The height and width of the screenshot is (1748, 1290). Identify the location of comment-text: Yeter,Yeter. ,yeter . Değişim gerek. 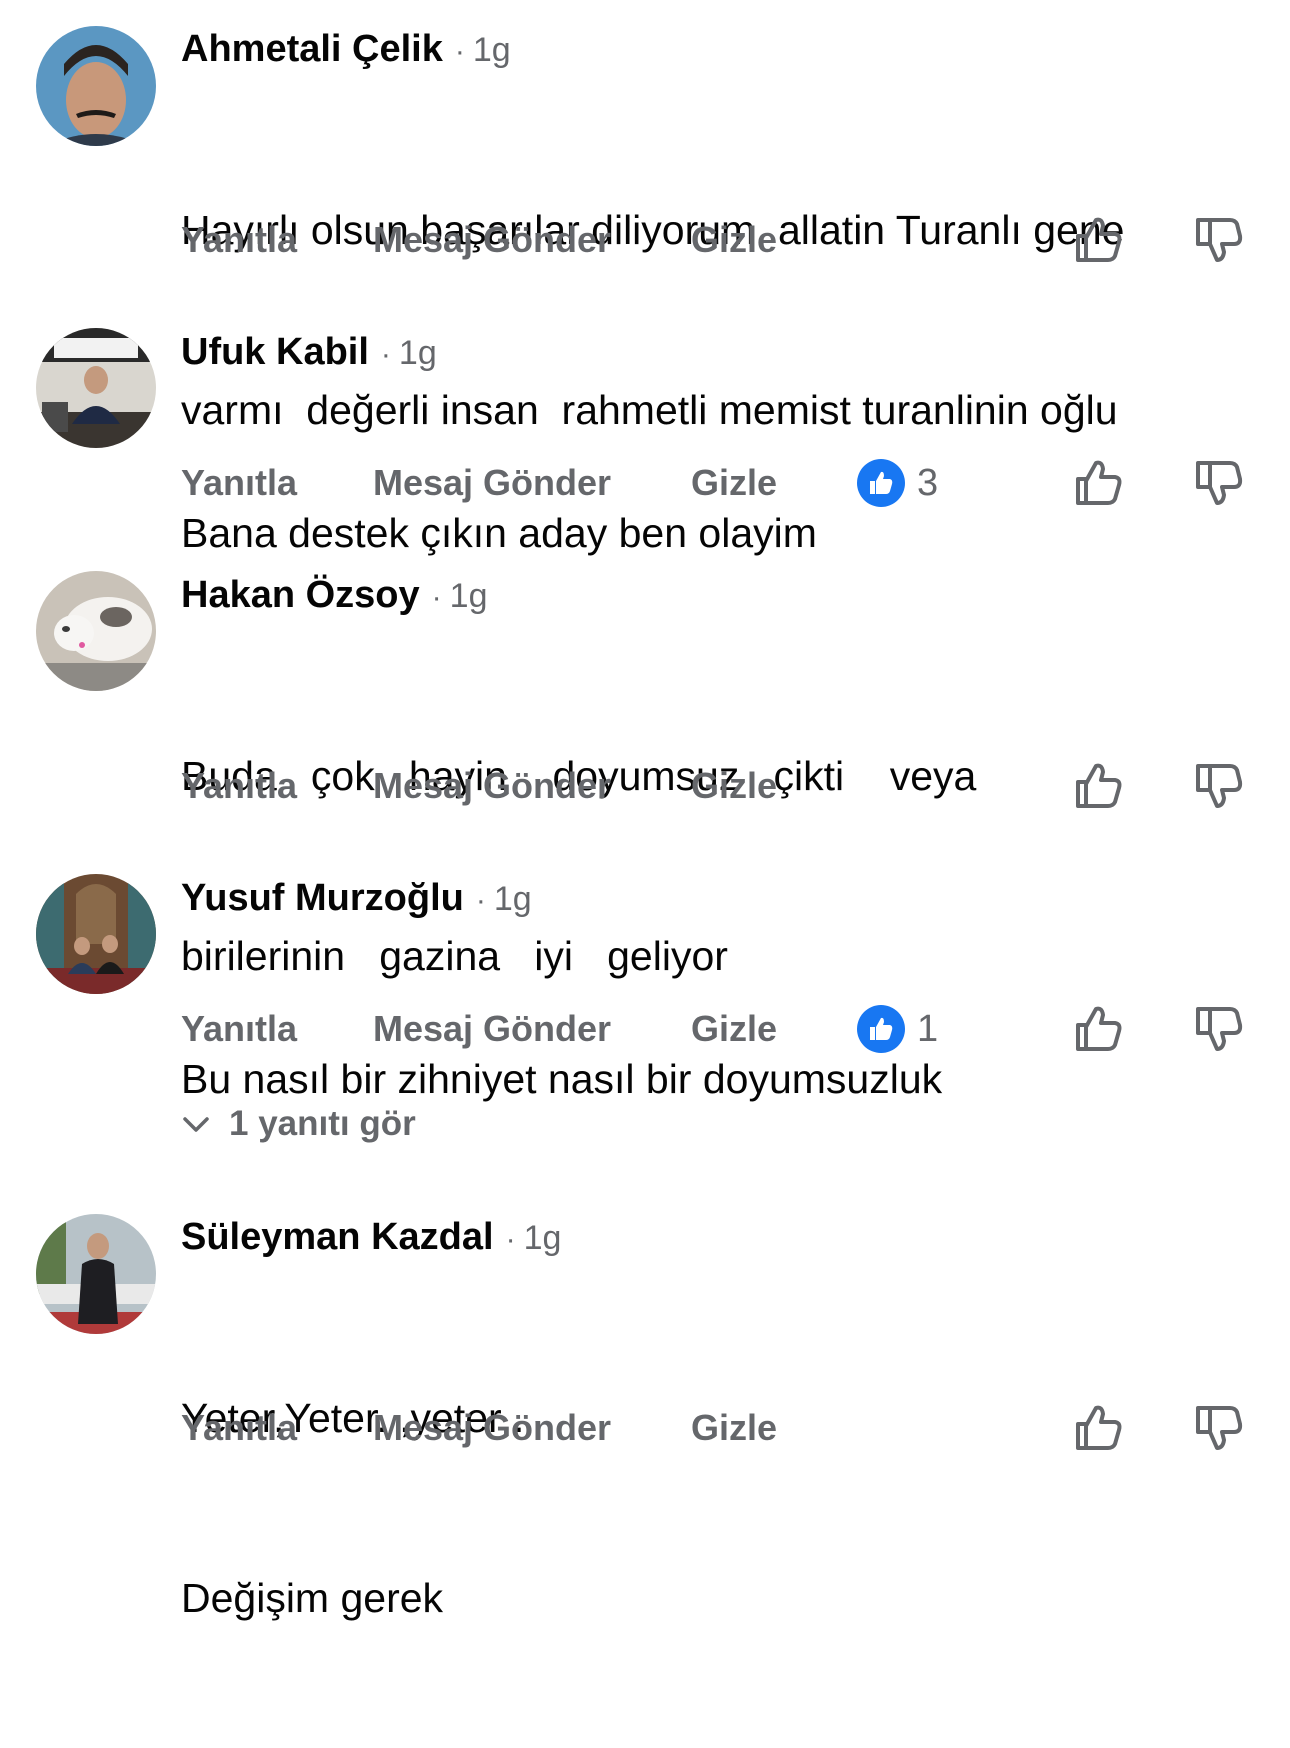
(352, 1508).